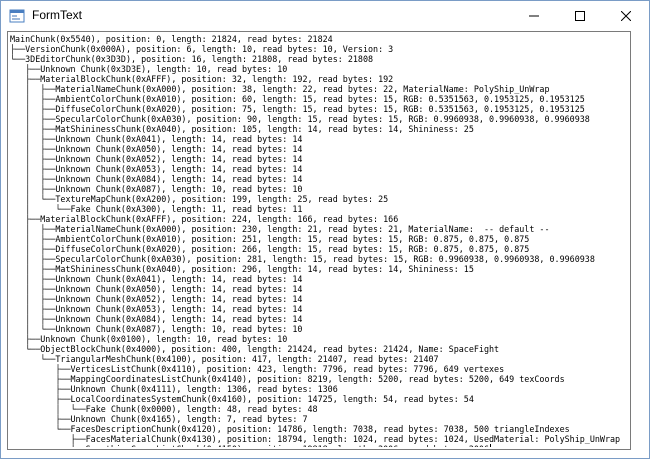  I want to click on maximize-icon, so click(580, 16).